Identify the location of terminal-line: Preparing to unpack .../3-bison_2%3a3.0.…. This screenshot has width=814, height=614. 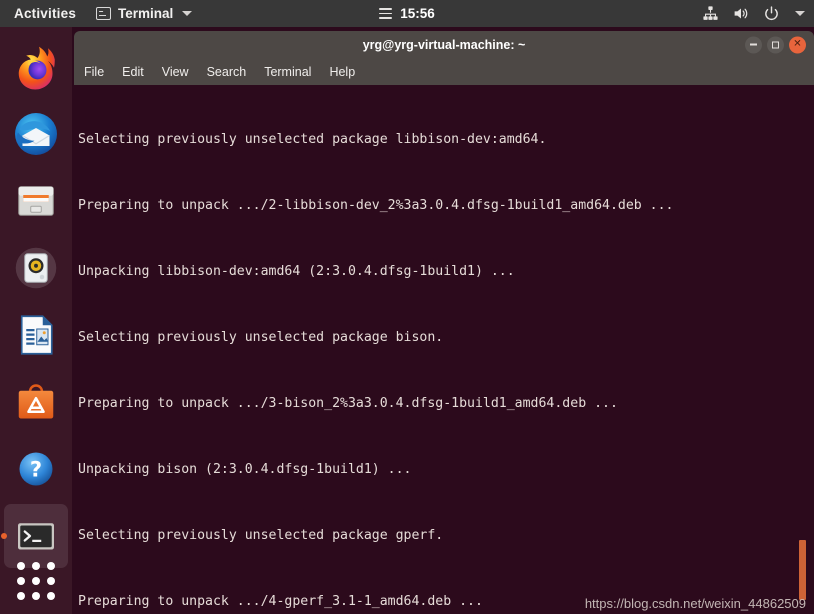
(348, 403).